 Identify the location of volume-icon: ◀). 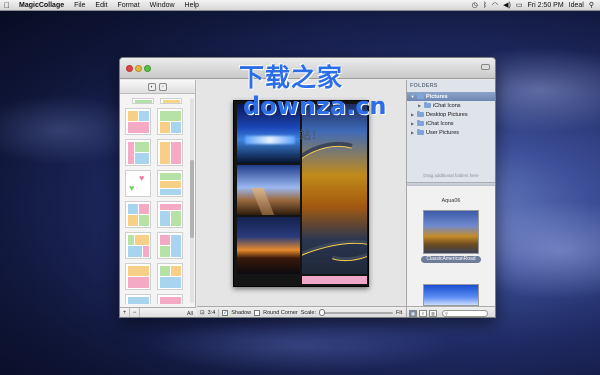
(507, 5).